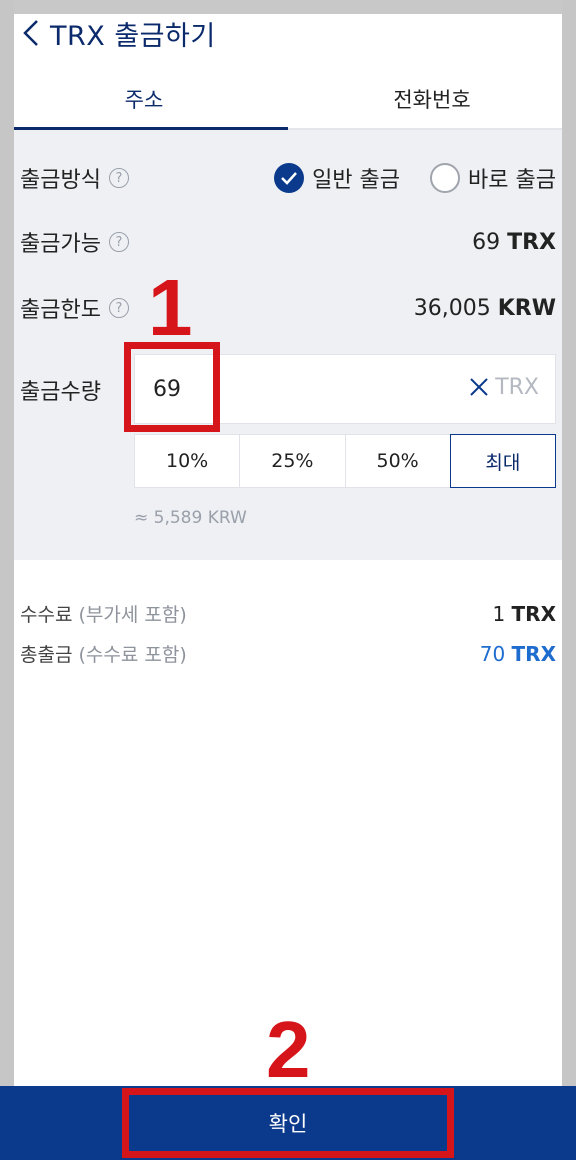 Image resolution: width=576 pixels, height=1160 pixels. Describe the element at coordinates (46, 655) in the screenshot. I see `total-label: 총출금` at that location.